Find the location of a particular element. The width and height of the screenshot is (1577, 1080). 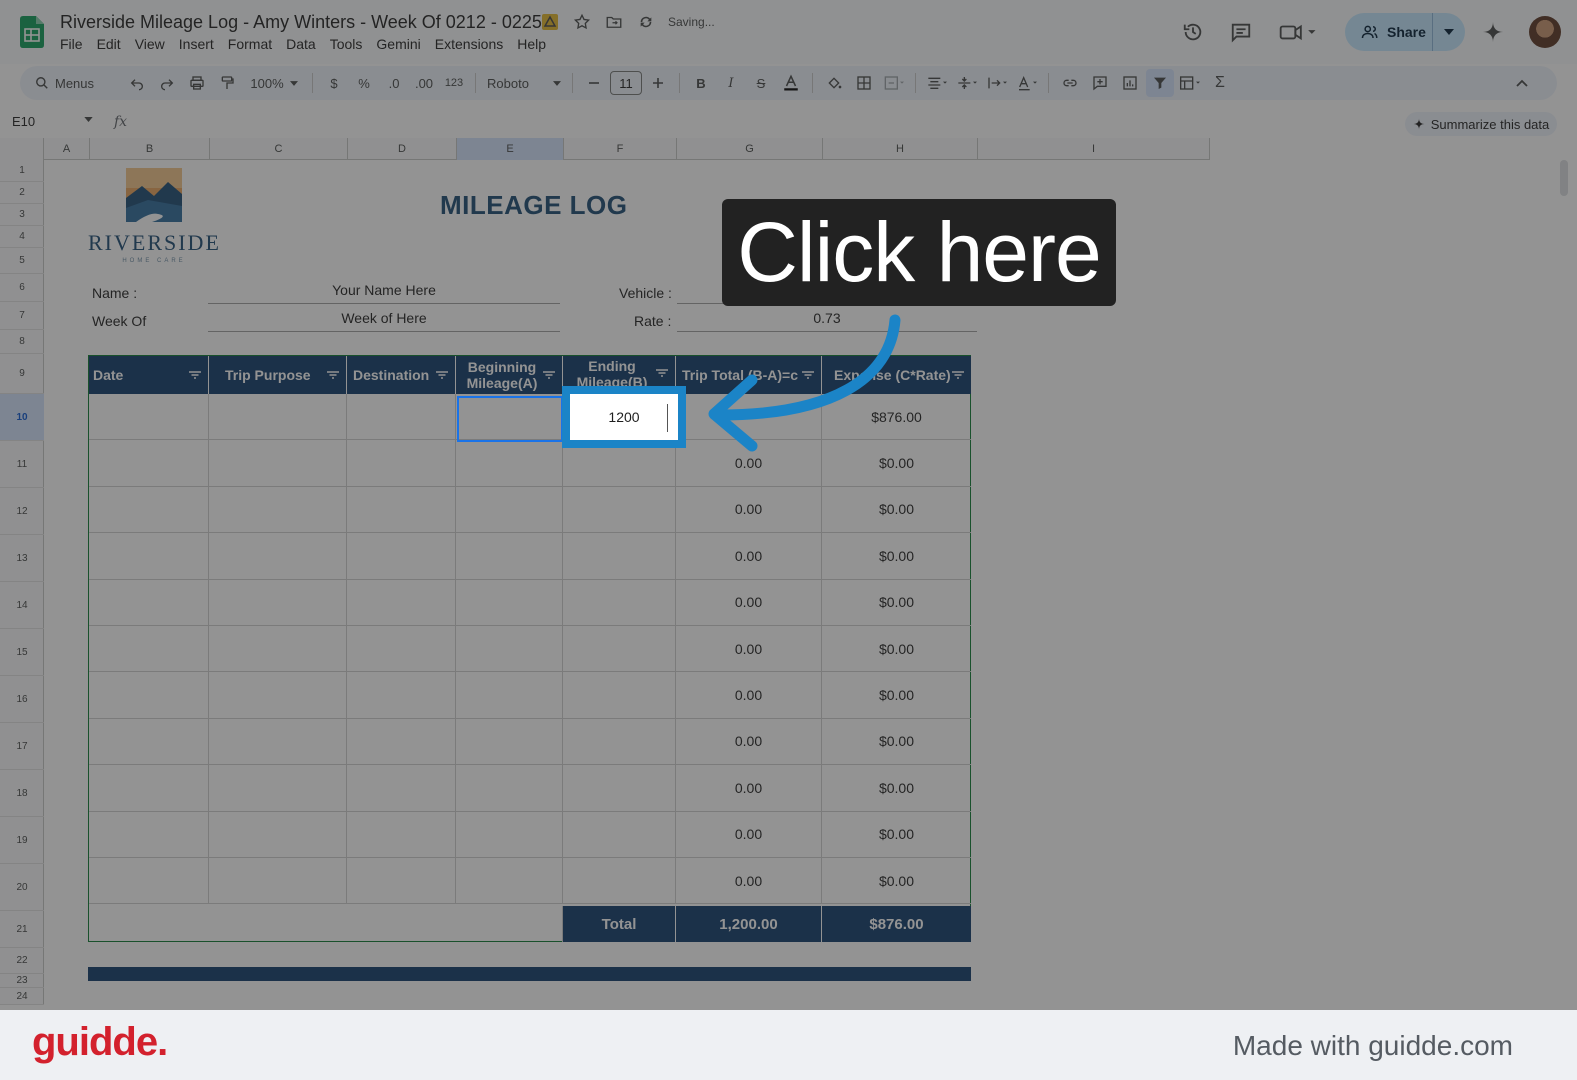

pointer-arrow-icon is located at coordinates (804, 383).